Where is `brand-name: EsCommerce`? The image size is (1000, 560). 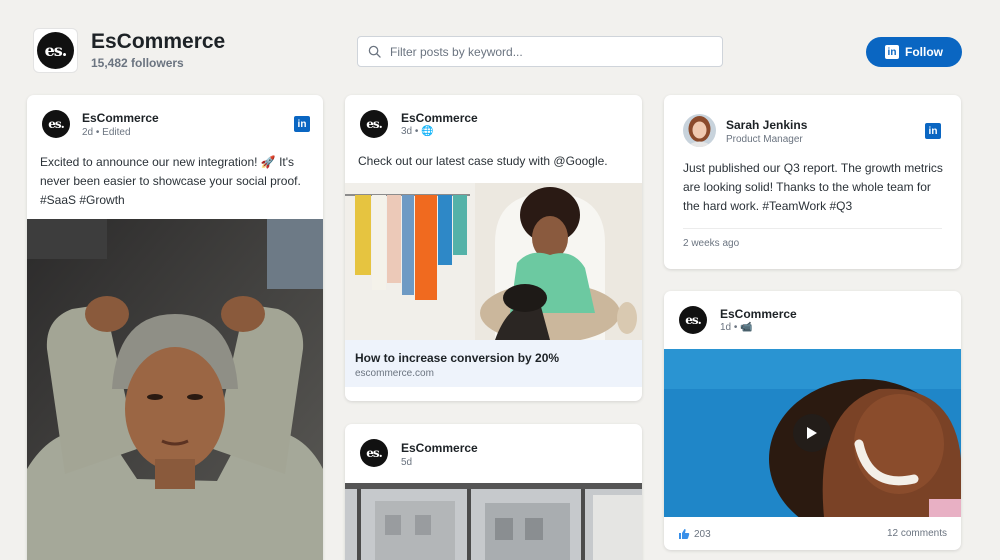
brand-name: EsCommerce is located at coordinates (158, 42).